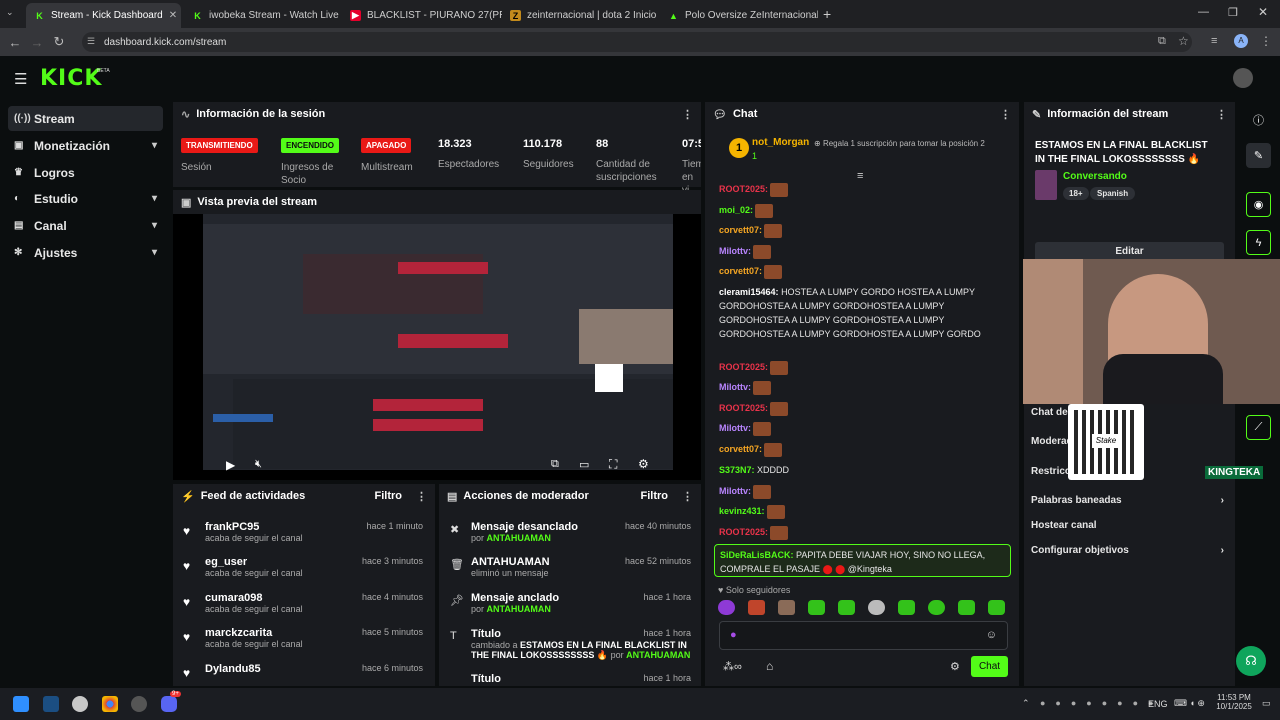 The width and height of the screenshot is (1280, 720). I want to click on reload-icon: ↻, so click(59, 42).